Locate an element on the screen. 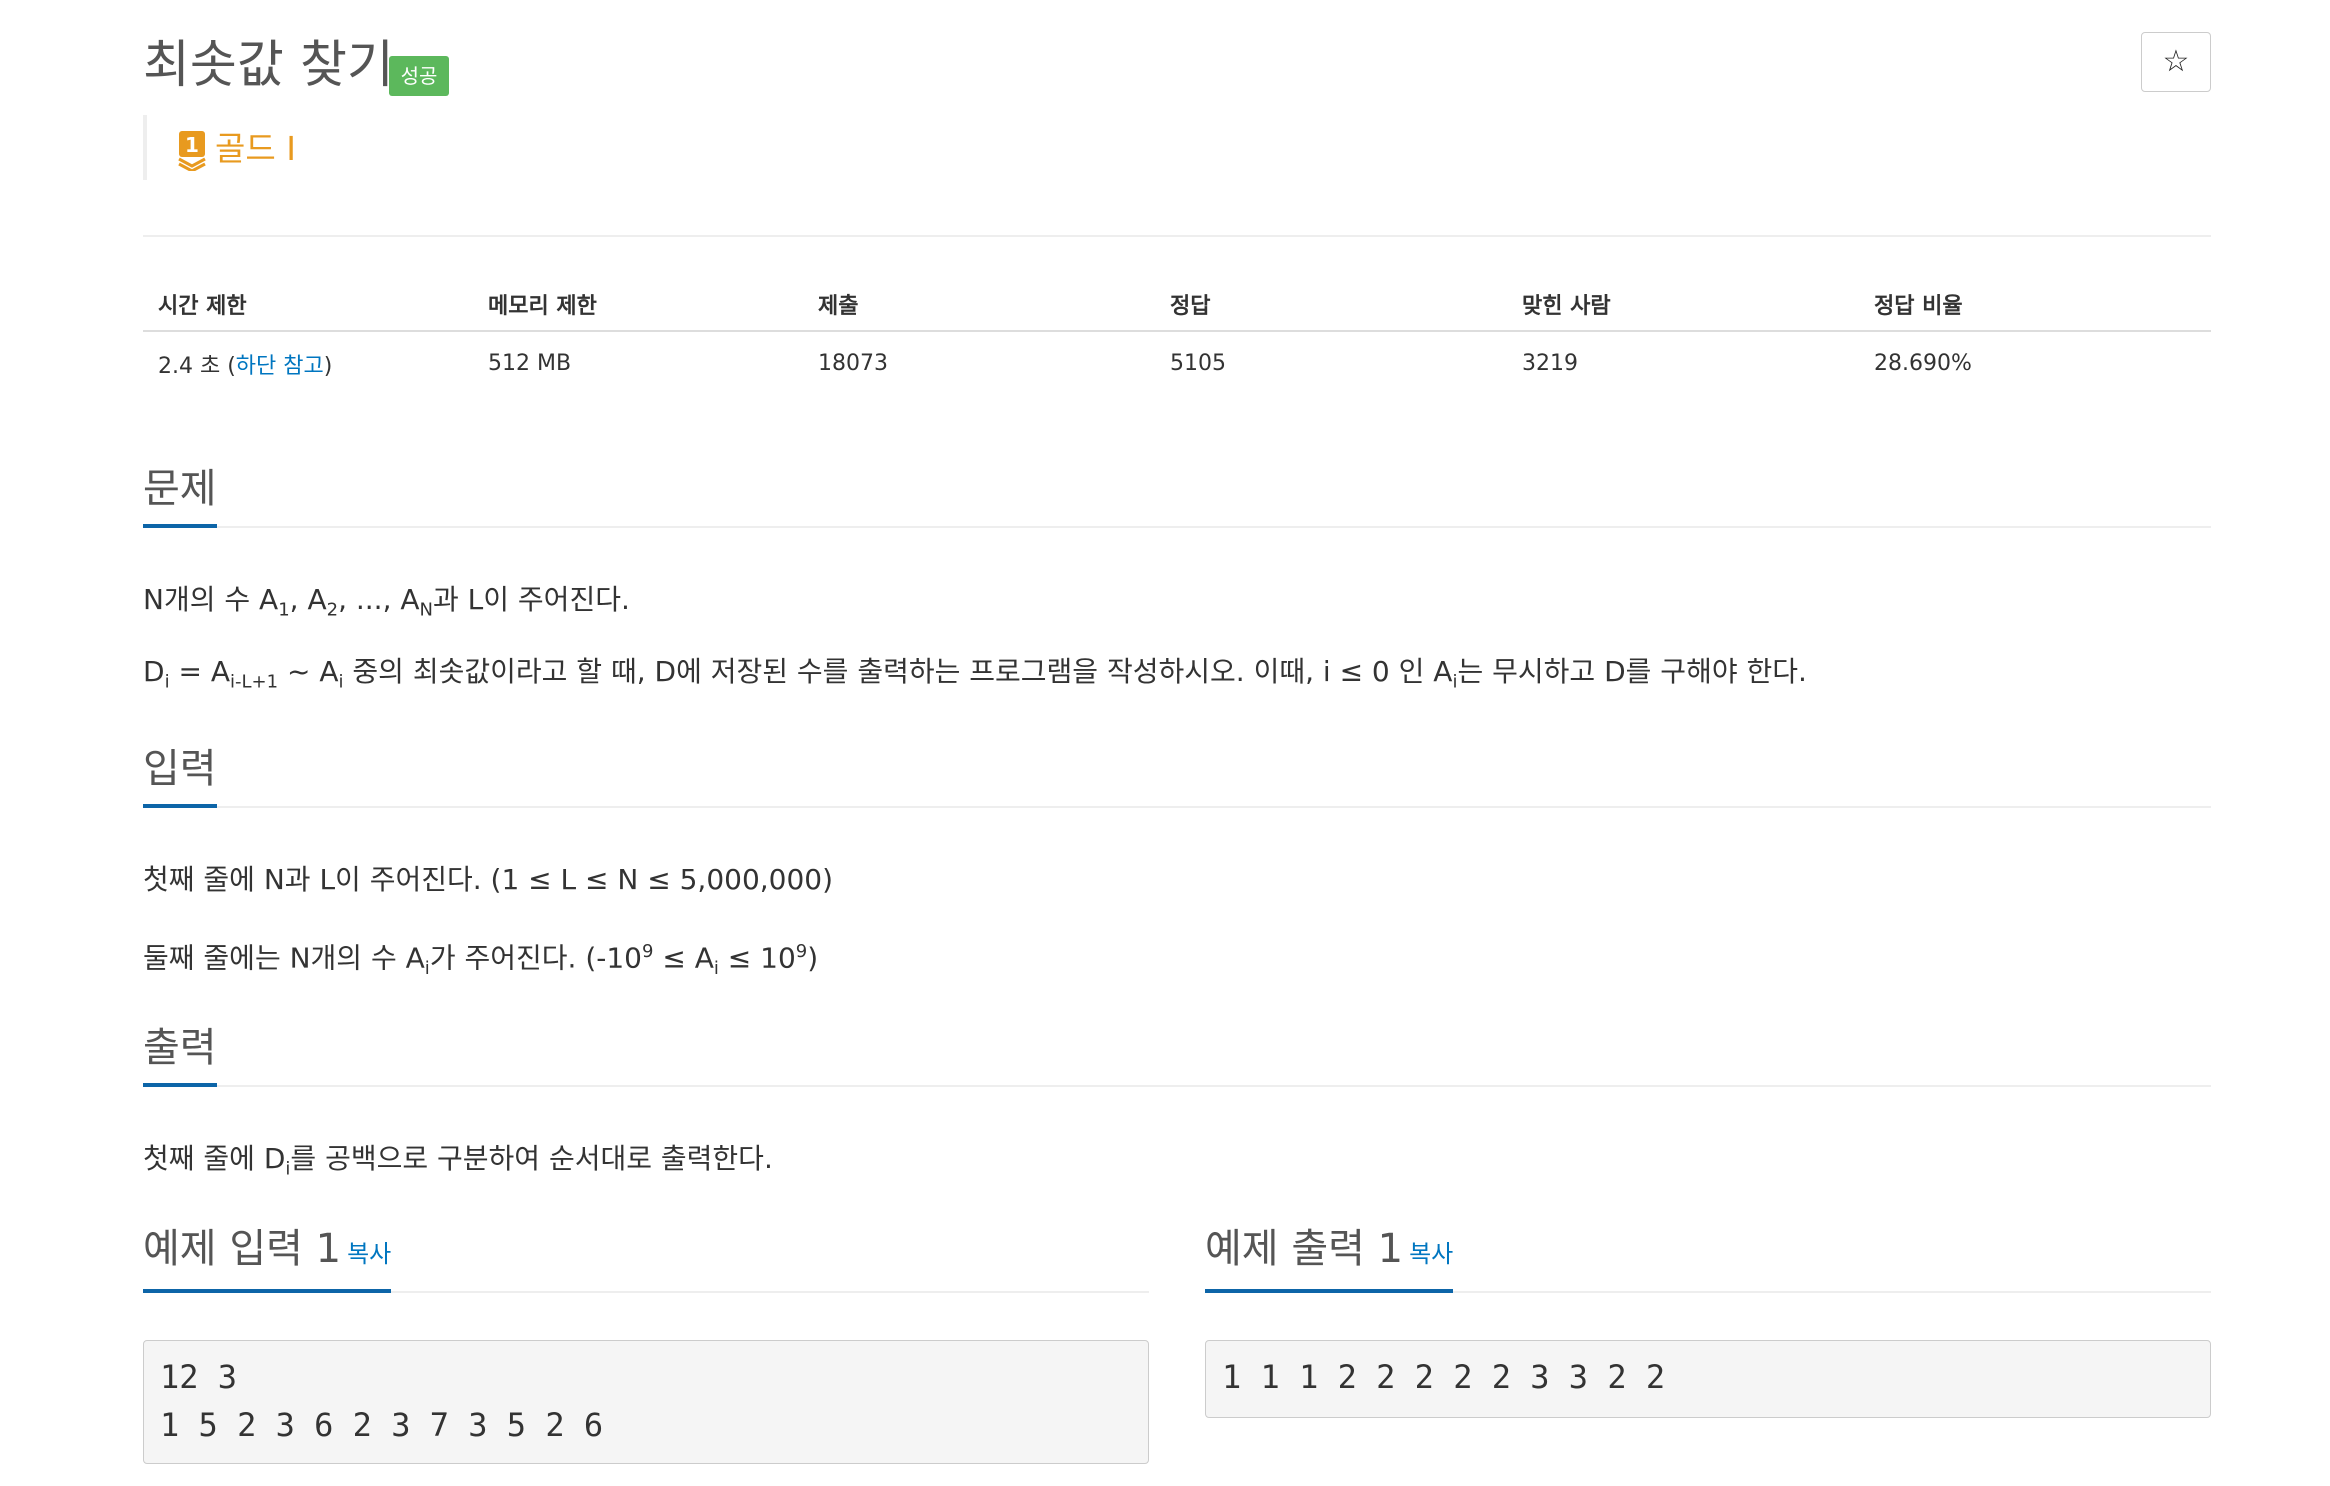 The image size is (2330, 1486). problem-heading: 문제 is located at coordinates (180, 495).